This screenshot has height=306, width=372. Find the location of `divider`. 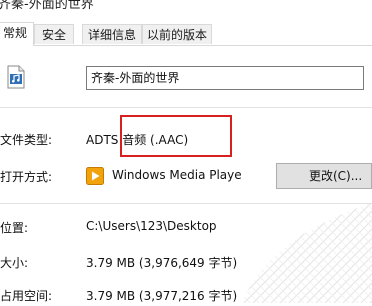

divider is located at coordinates (186, 107).